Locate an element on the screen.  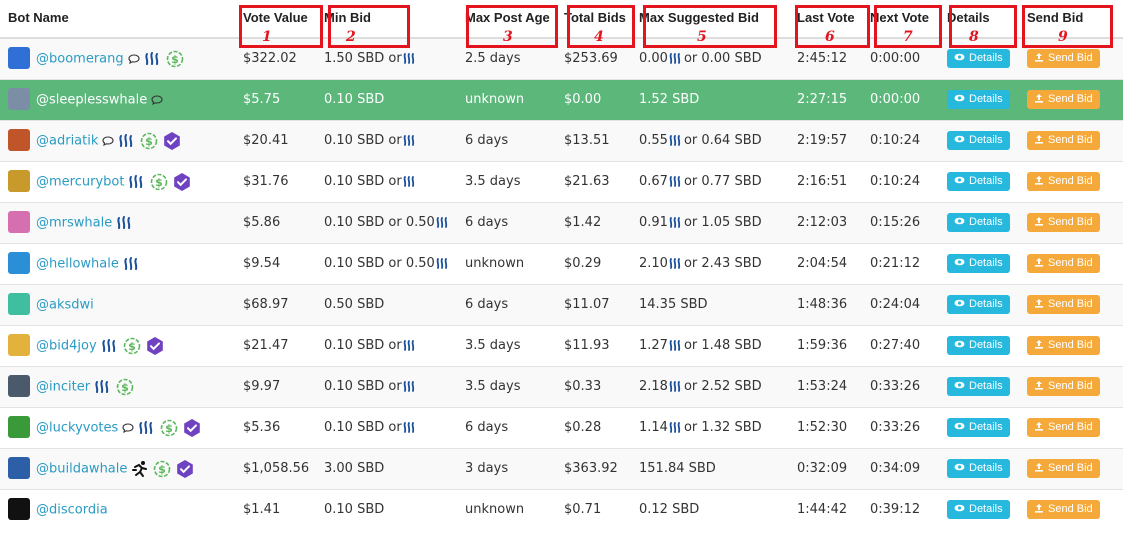
max-suggested-bid-cell: 2.10 or 2.43 SBD is located at coordinates (710, 263).